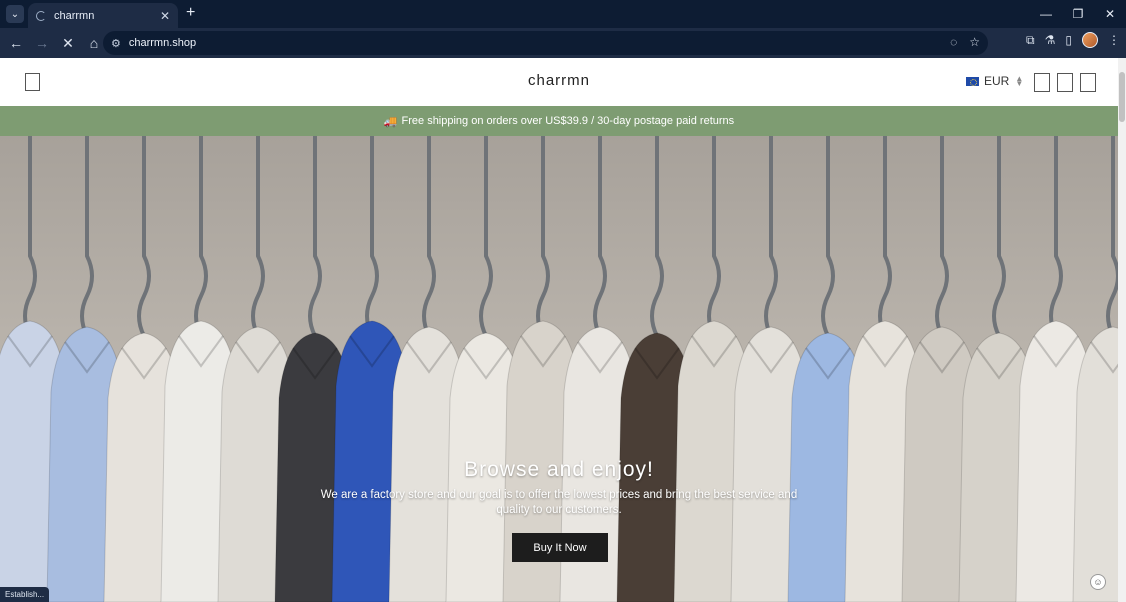 Image resolution: width=1126 pixels, height=602 pixels. What do you see at coordinates (16, 43) in the screenshot?
I see `back-arrow-icon: ←` at bounding box center [16, 43].